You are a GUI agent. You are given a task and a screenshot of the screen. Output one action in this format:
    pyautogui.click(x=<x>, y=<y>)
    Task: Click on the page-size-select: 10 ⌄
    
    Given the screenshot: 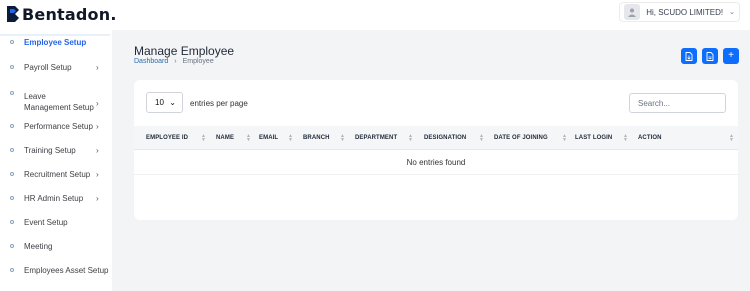 What is the action you would take?
    pyautogui.click(x=164, y=102)
    